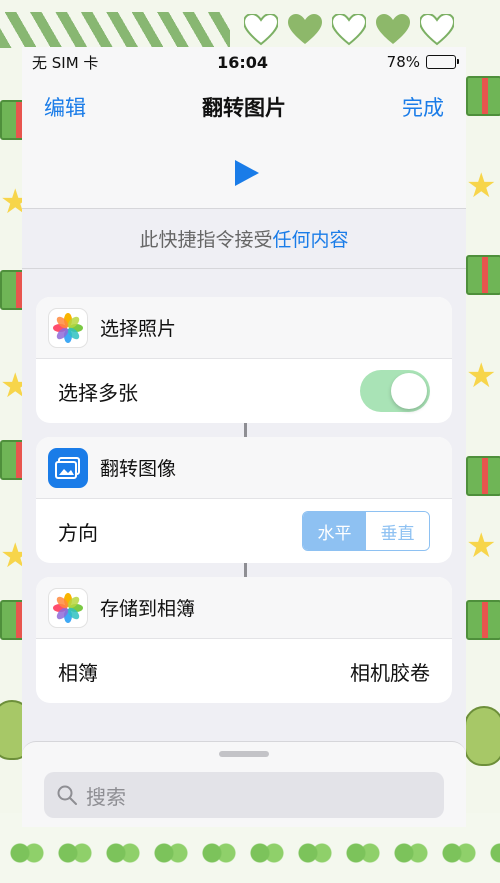 The width and height of the screenshot is (500, 883). Describe the element at coordinates (138, 329) in the screenshot. I see `action-title: 选择照片` at that location.